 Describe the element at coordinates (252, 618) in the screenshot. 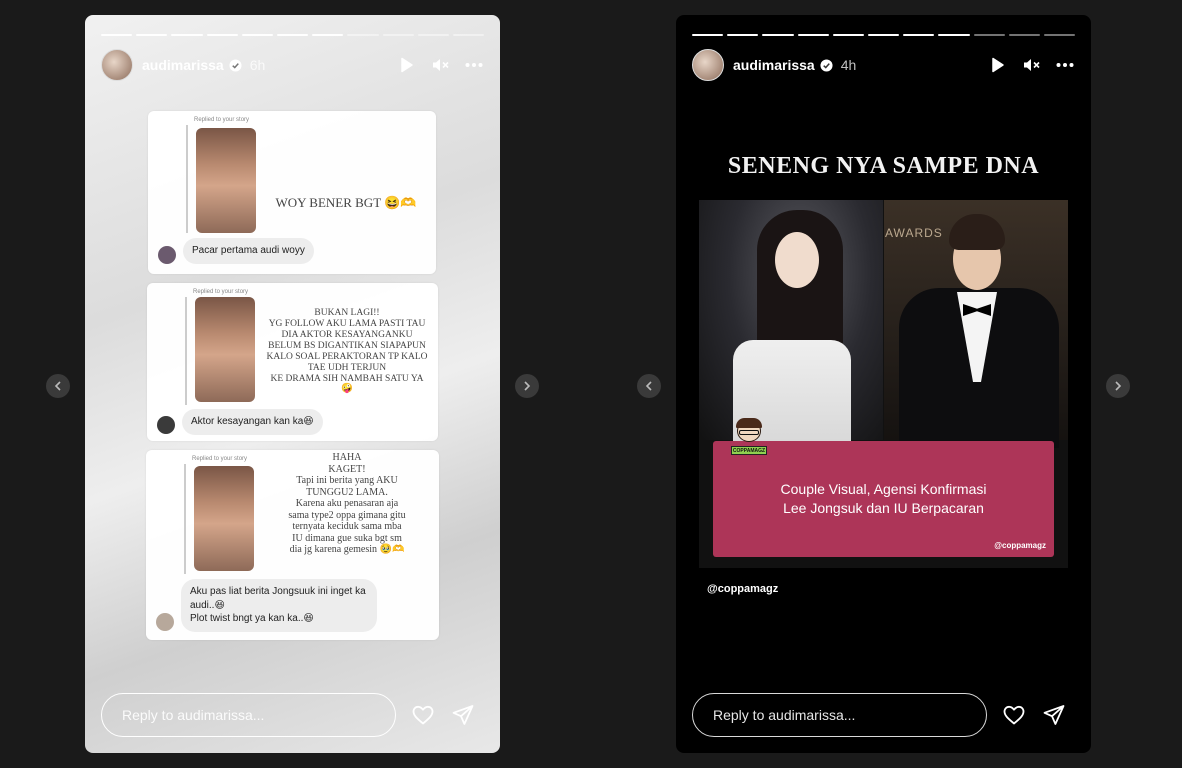

I see `comment-line: Plot twist bngt ya kan ka..😆` at that location.